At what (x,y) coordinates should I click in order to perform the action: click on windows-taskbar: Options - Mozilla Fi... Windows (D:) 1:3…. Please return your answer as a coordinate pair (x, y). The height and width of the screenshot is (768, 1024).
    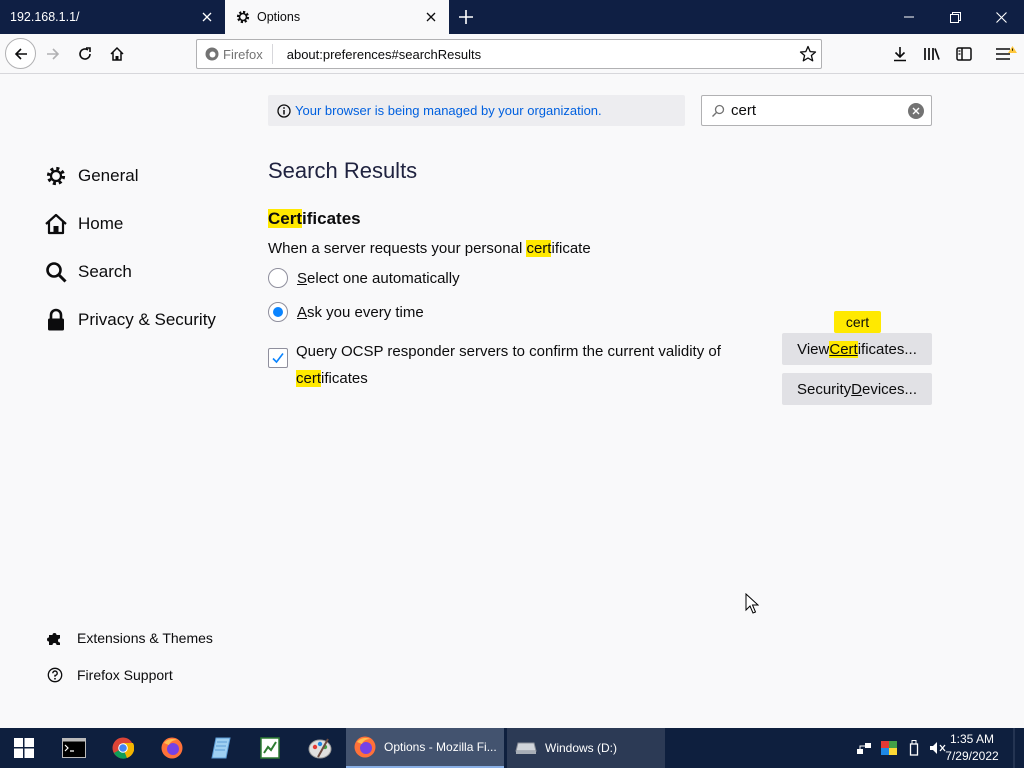
    Looking at the image, I should click on (512, 748).